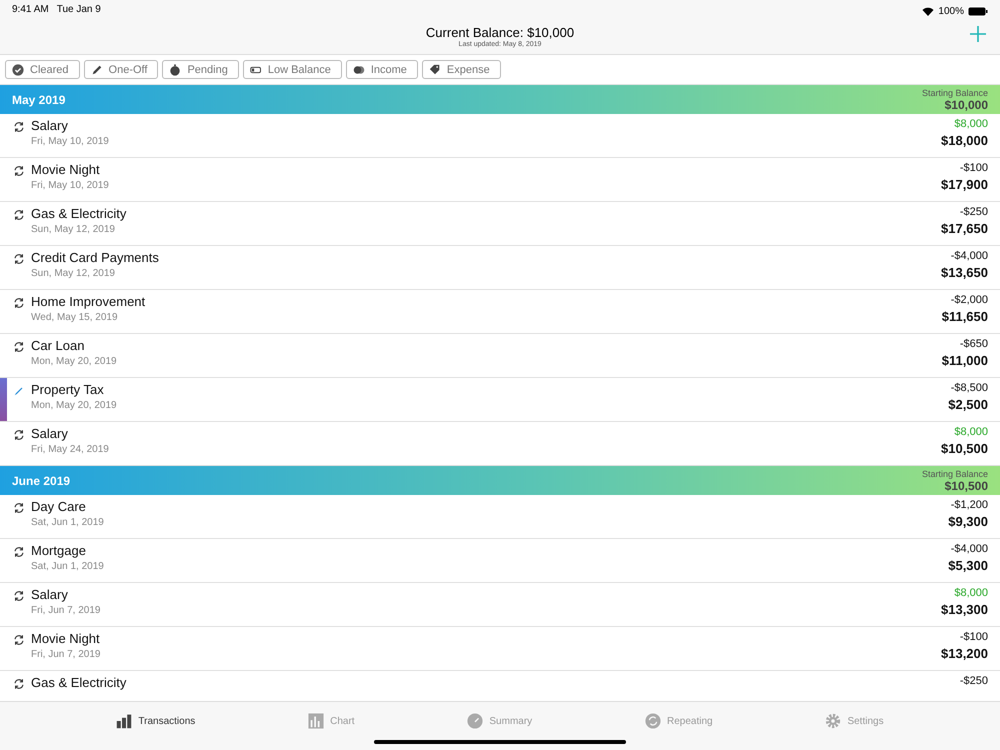  Describe the element at coordinates (965, 360) in the screenshot. I see `running-balance: $11,000` at that location.